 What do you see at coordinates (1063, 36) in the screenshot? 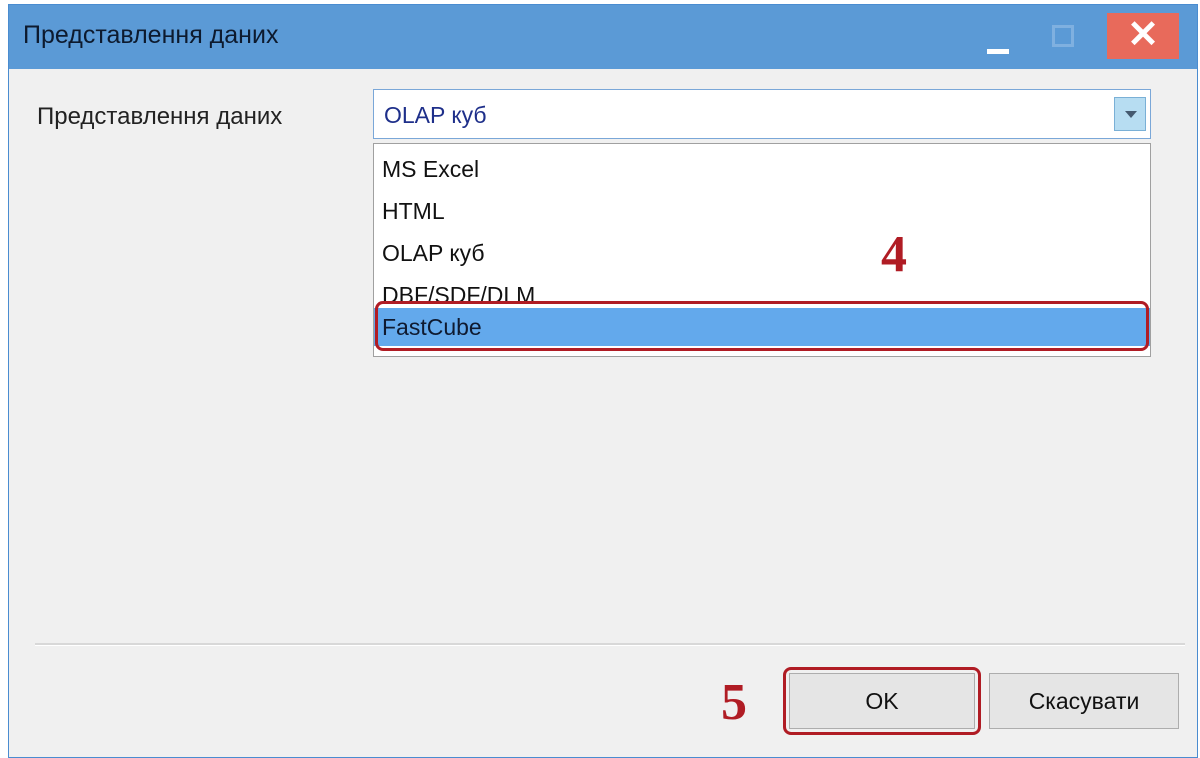
I see `maximize-icon` at bounding box center [1063, 36].